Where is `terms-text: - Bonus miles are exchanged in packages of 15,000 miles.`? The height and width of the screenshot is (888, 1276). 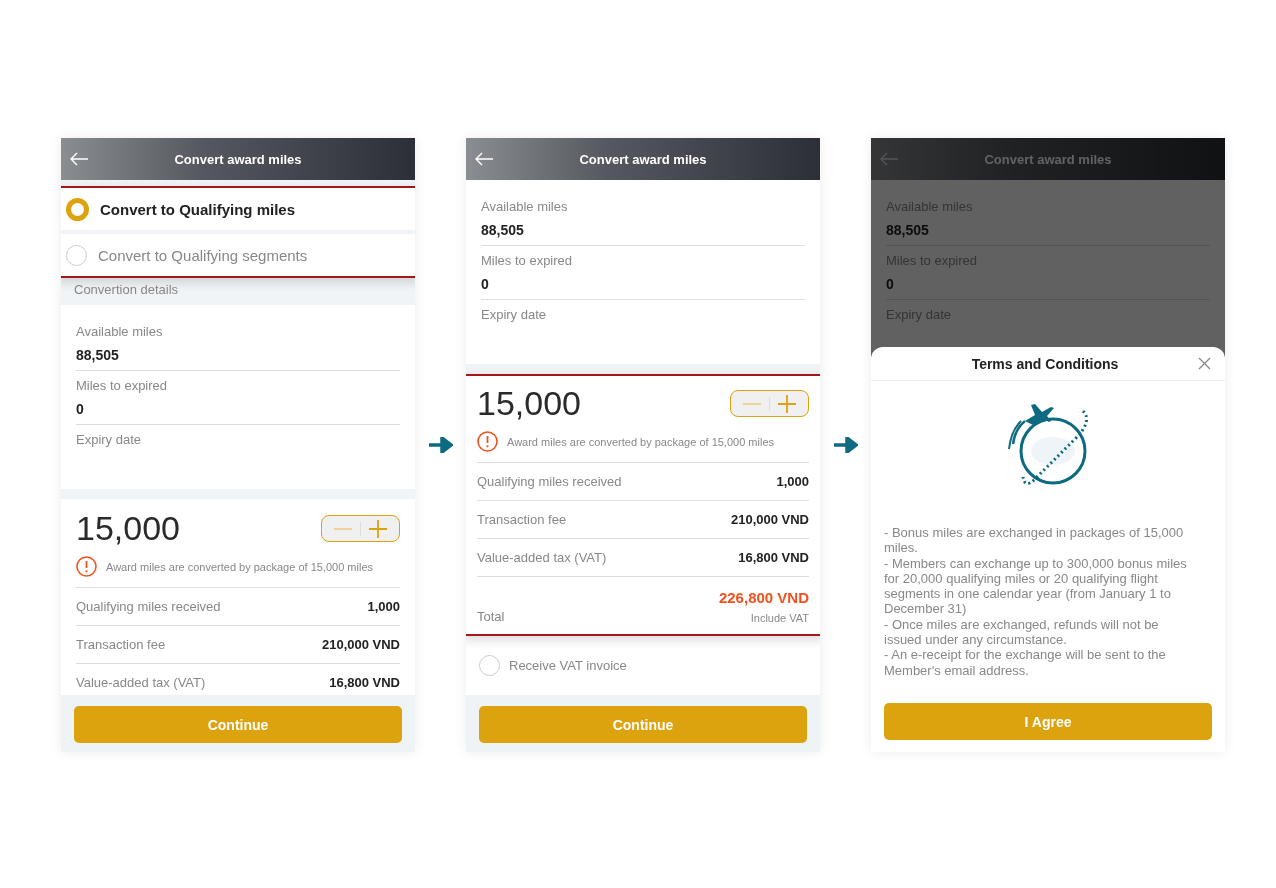 terms-text: - Bonus miles are exchanged in packages of 15,000 miles. is located at coordinates (1034, 540).